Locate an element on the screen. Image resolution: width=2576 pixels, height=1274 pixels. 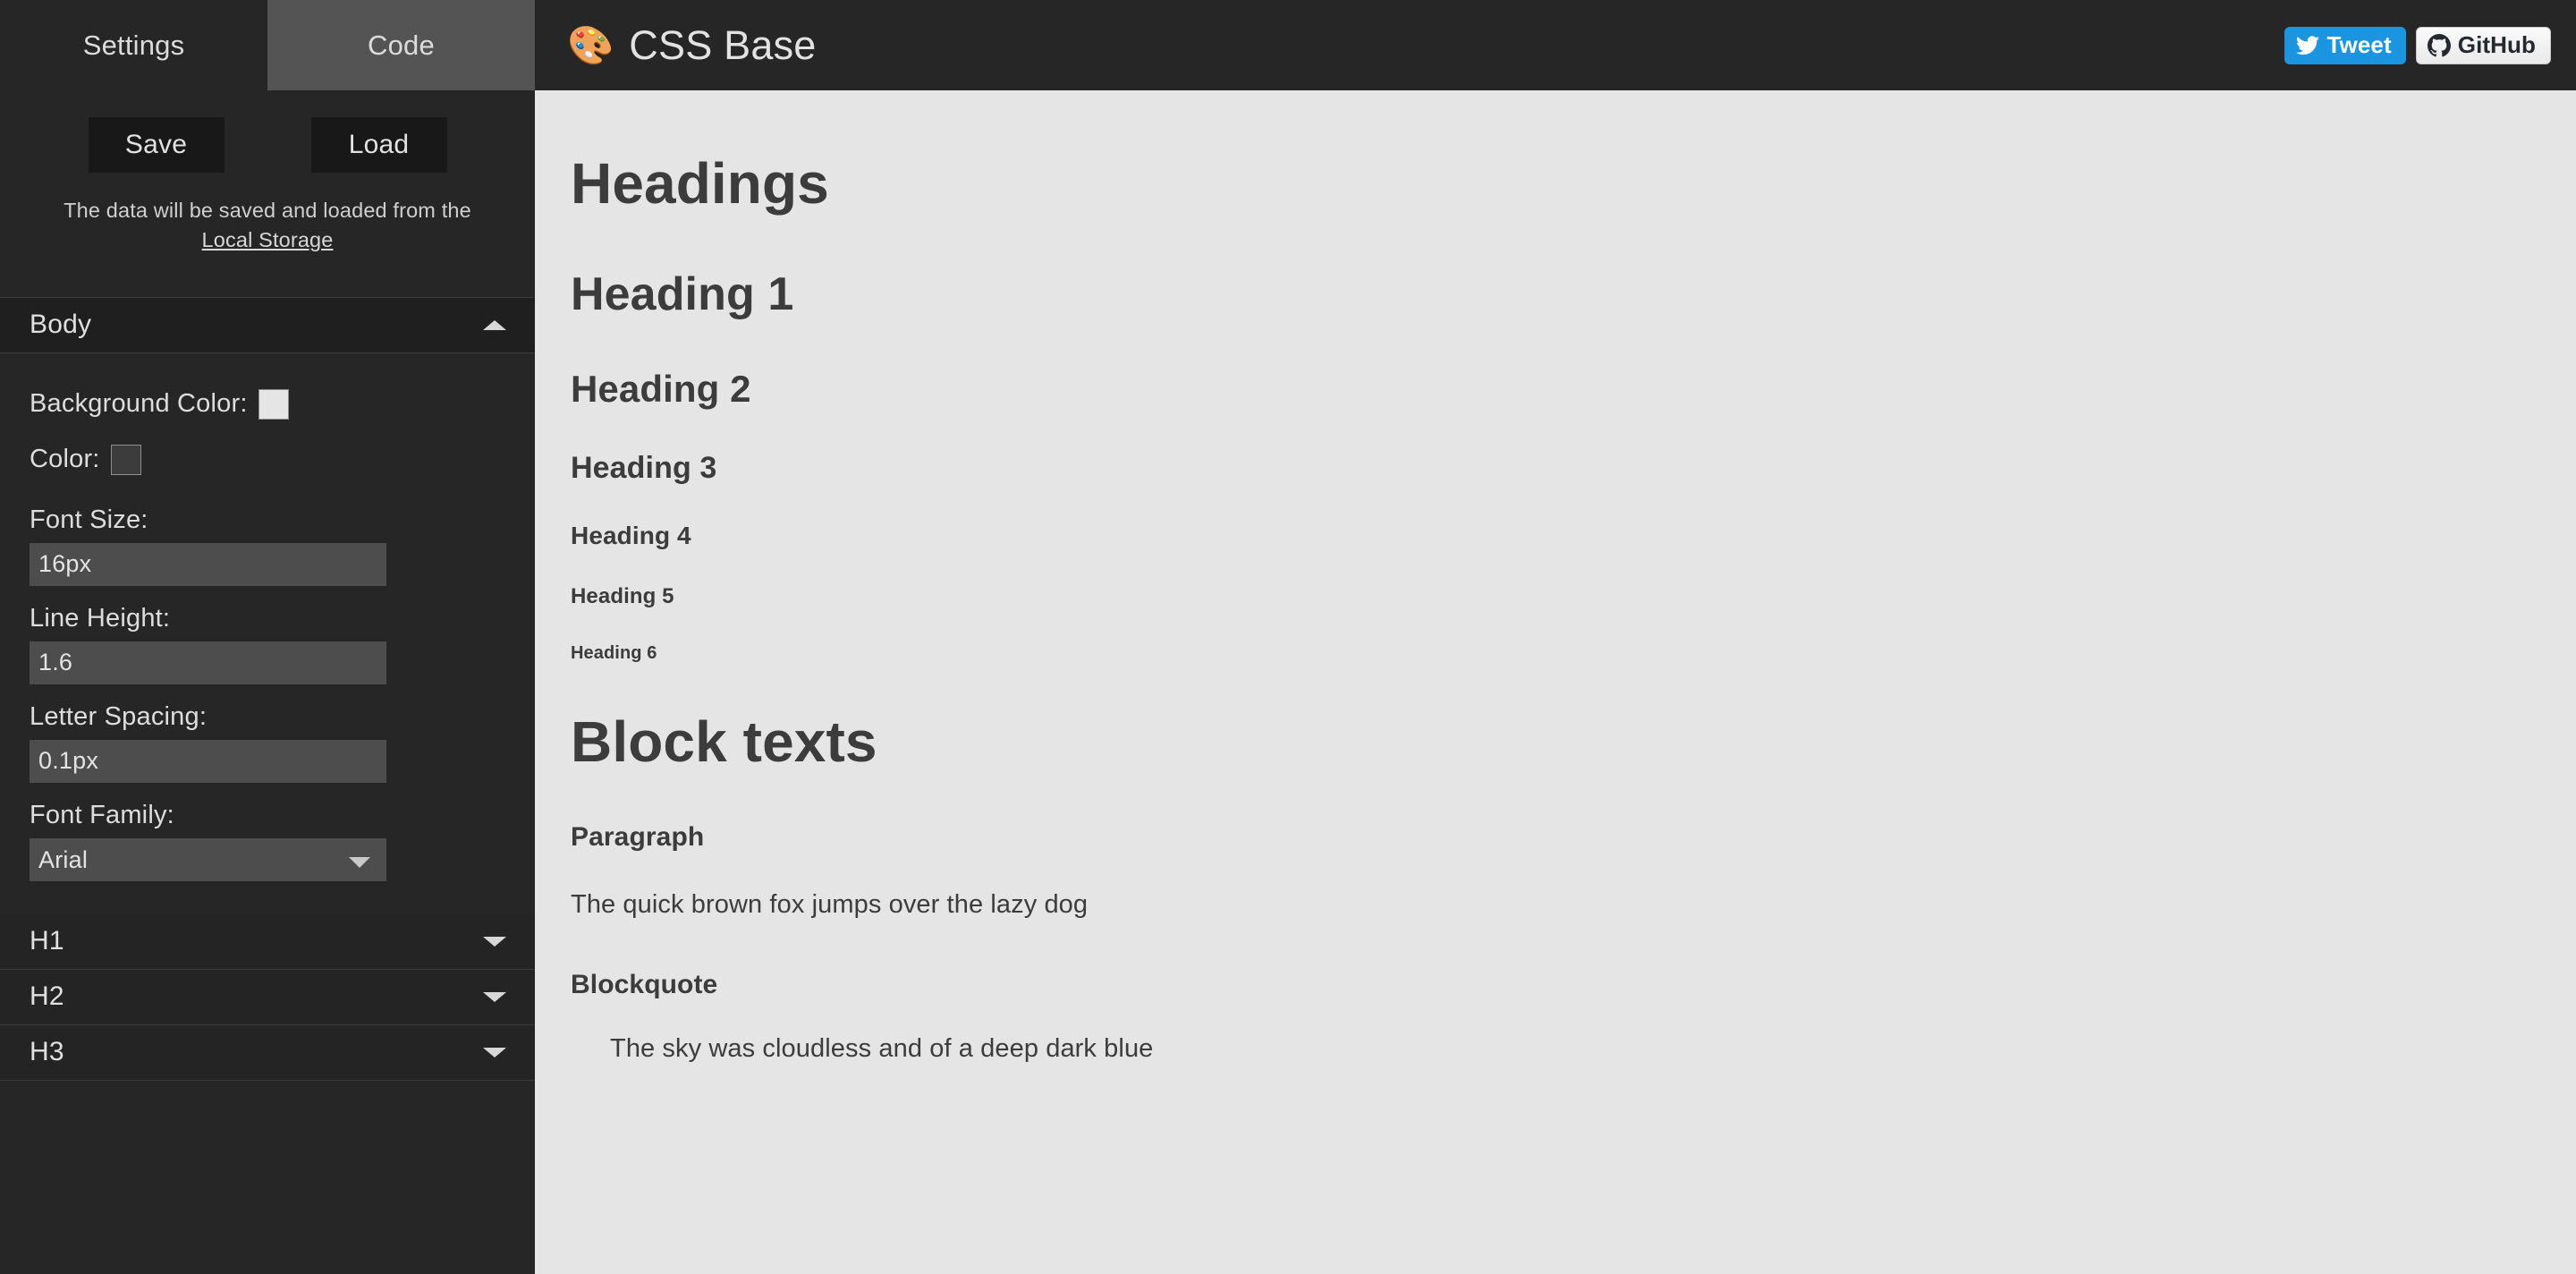
page-title: CSS Base is located at coordinates (723, 44).